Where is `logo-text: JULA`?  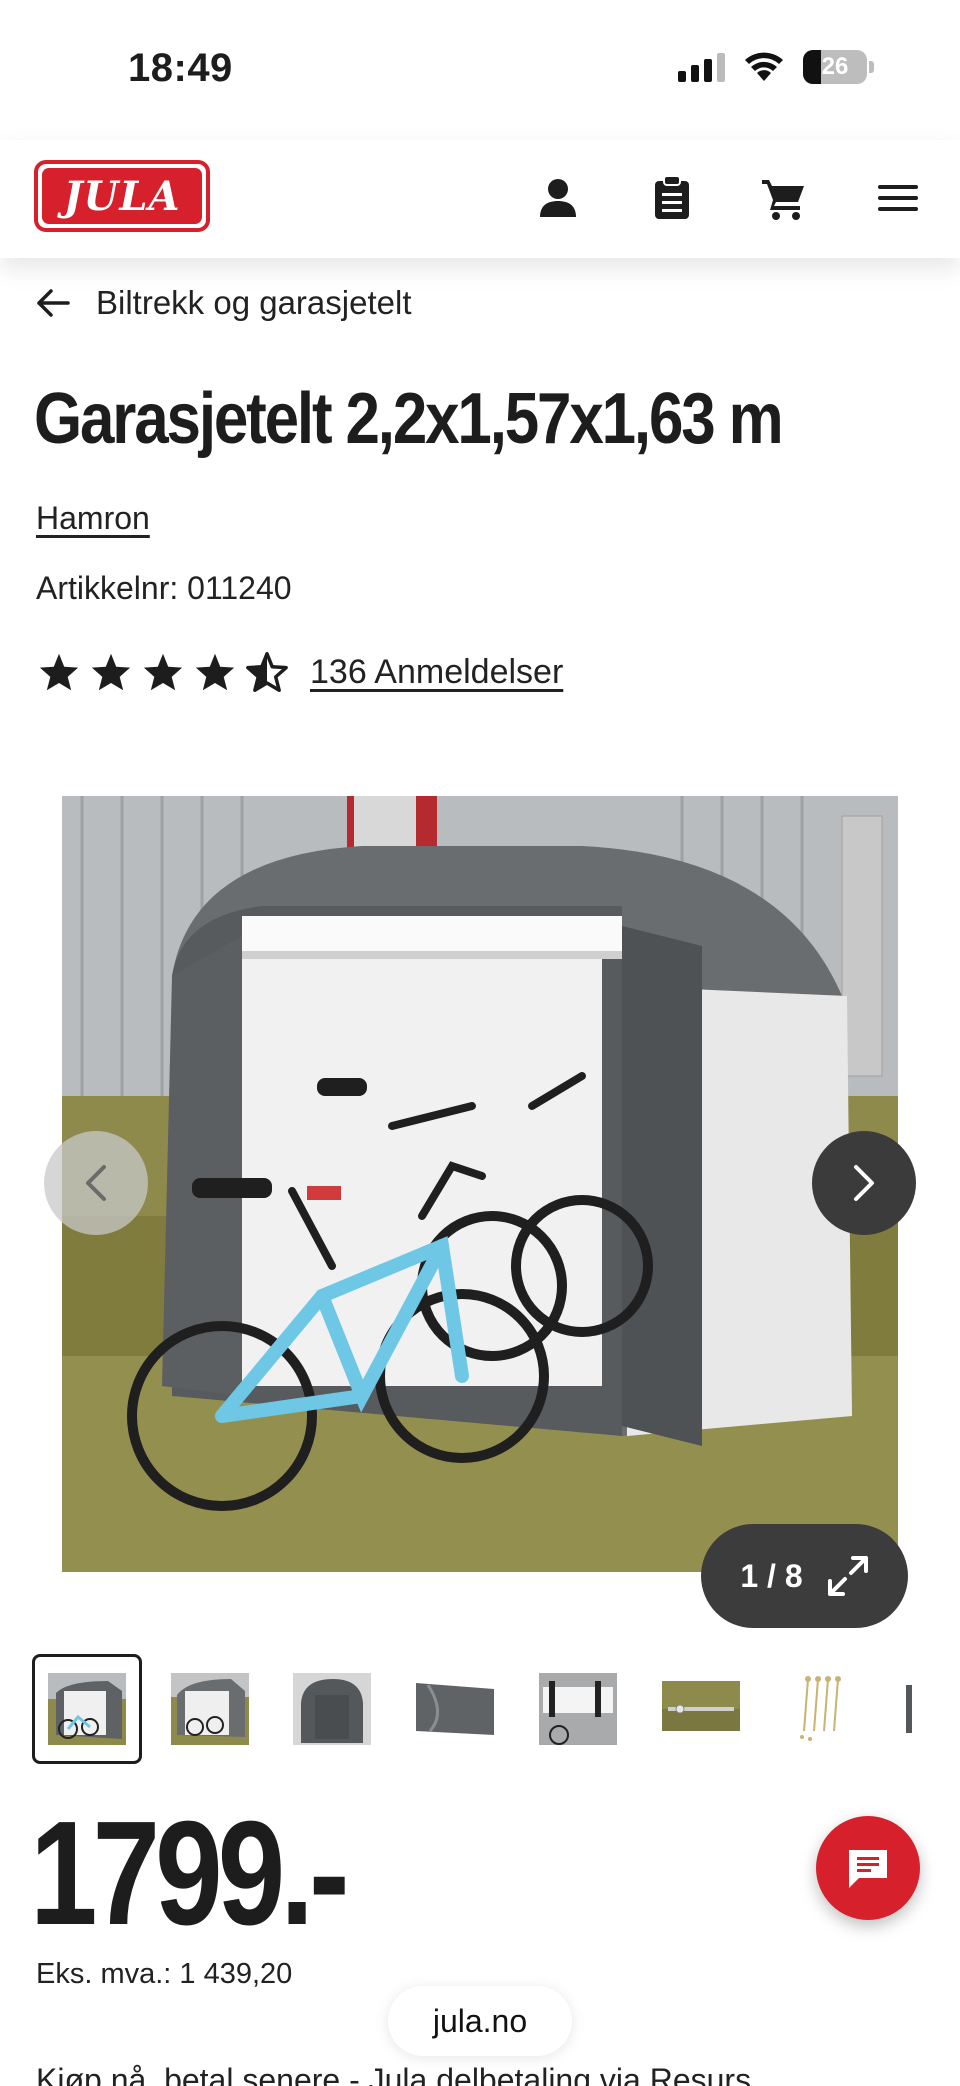
logo-text: JULA is located at coordinates (122, 196).